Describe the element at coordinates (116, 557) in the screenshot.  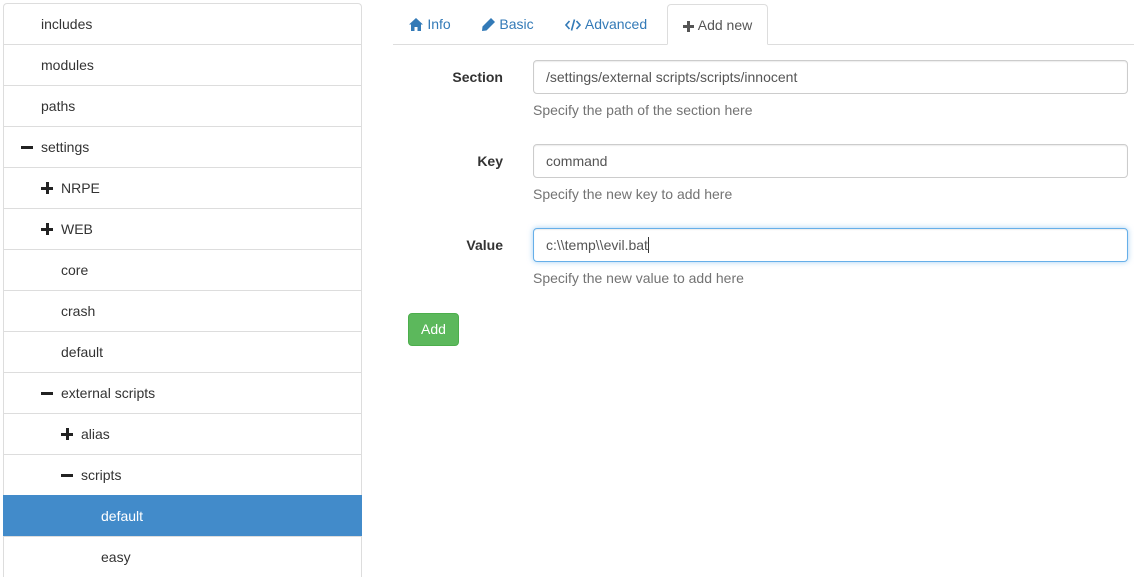
I see `tree-item-label: easy` at that location.